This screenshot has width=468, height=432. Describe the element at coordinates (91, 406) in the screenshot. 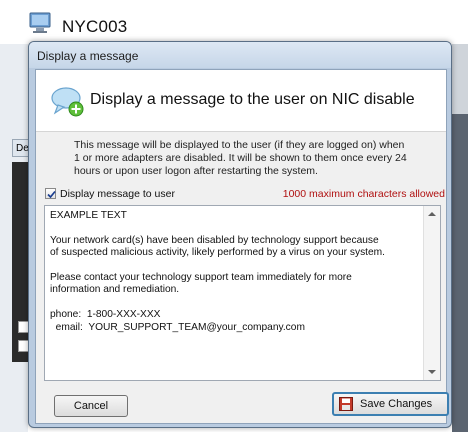

I see `cancel-button: Cancel` at that location.